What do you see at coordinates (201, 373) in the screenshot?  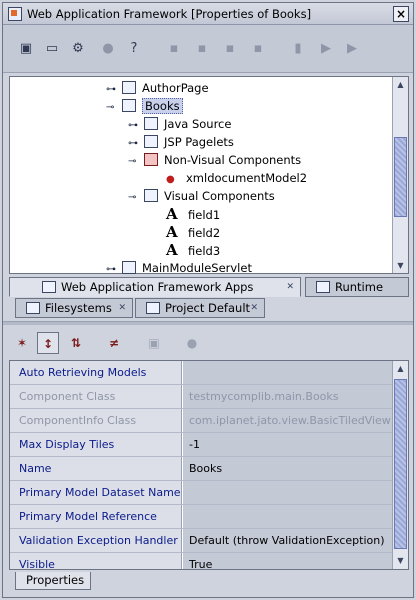 I see `property-row-auto-retrieving-models: Auto Retrieving Models` at bounding box center [201, 373].